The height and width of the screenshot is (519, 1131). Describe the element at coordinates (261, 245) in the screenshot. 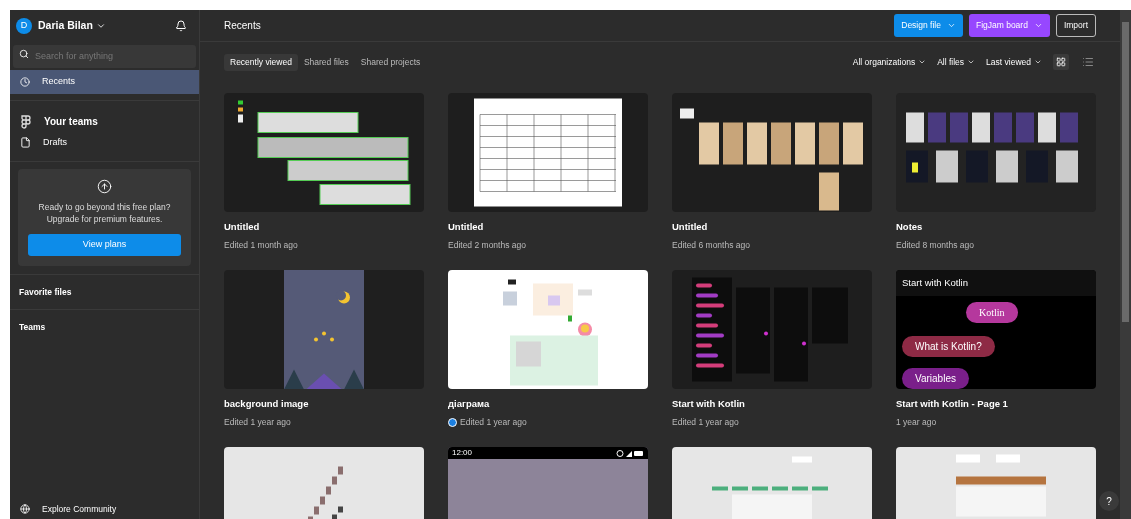

I see `file-edited-time: Edited 1 month ago` at that location.